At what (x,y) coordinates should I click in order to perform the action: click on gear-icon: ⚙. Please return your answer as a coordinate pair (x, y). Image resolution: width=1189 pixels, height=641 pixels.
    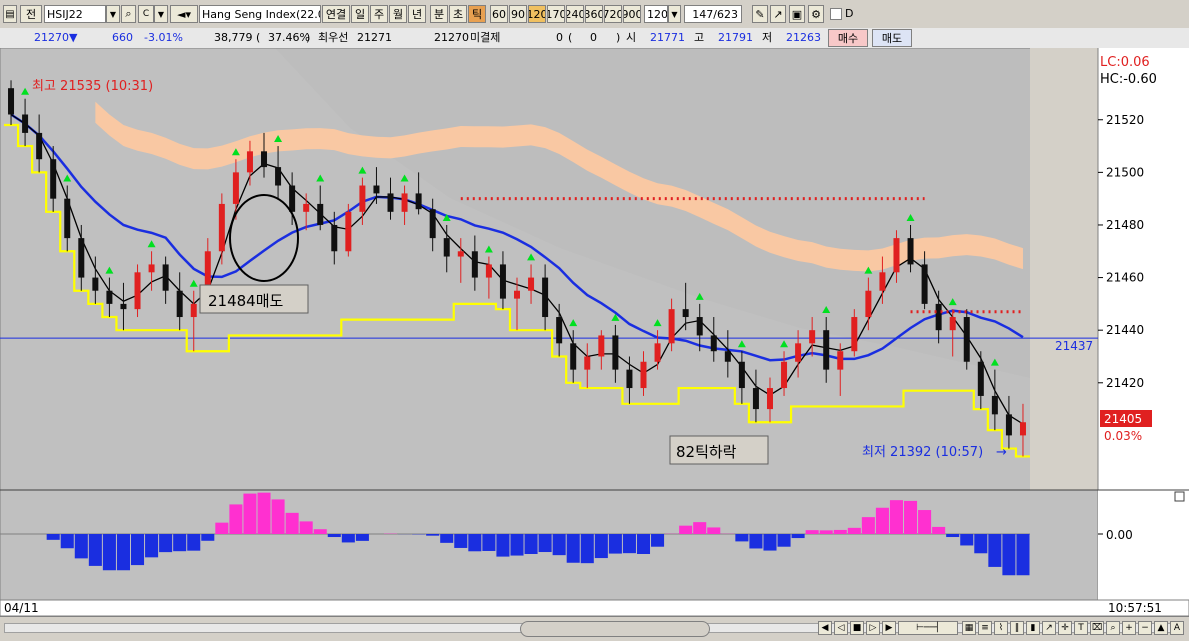
    Looking at the image, I should click on (816, 14).